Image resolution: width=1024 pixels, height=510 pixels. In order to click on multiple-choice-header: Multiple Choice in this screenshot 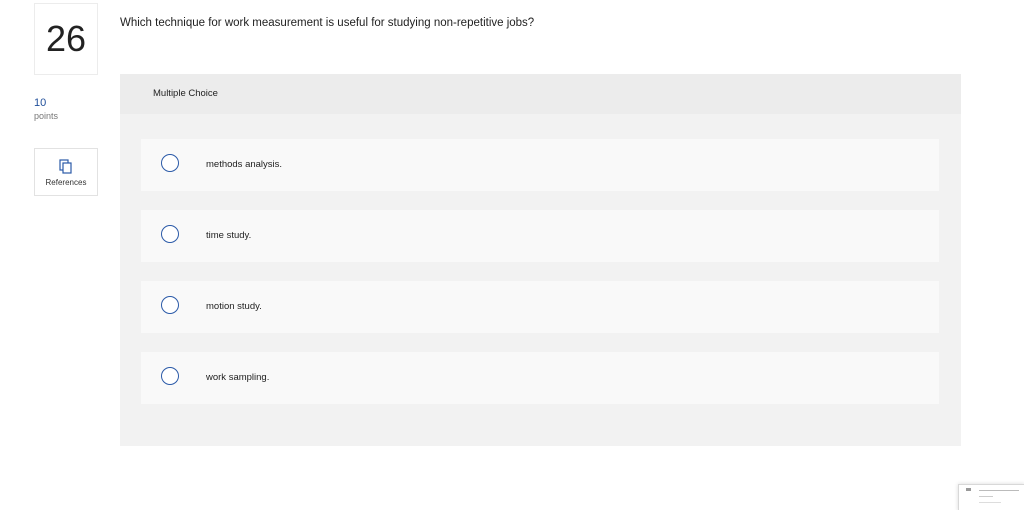, I will do `click(540, 94)`.